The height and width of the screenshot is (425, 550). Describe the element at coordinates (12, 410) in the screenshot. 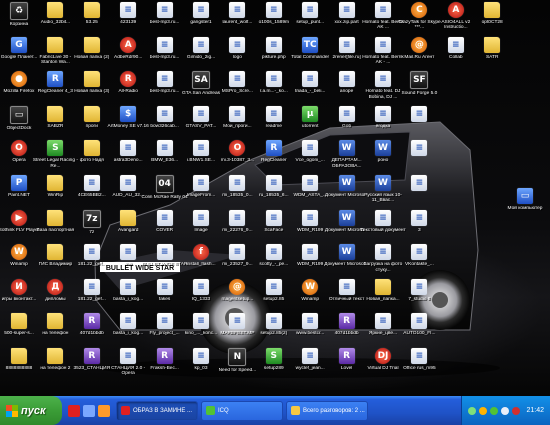

I see `windows-flag-icon` at that location.